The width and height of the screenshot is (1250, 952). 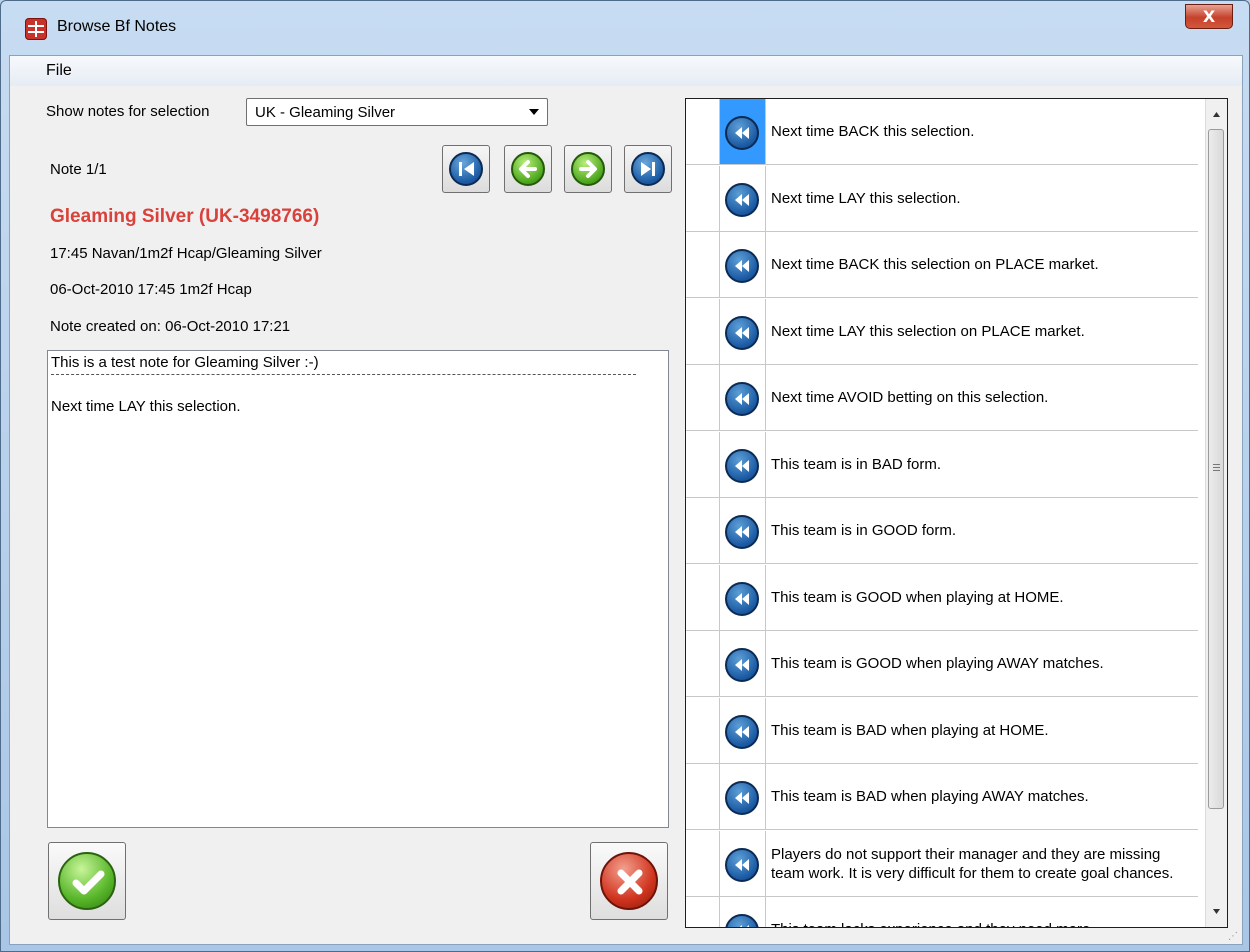 I want to click on template-row: This team is BAD when playing at HOME., so click(x=942, y=731).